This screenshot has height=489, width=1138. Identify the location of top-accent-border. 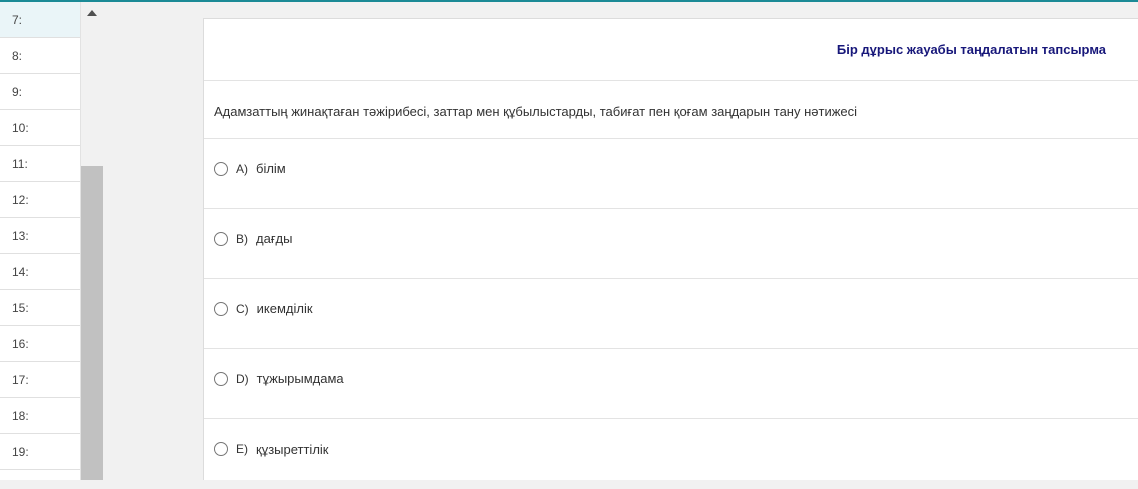
(569, 1).